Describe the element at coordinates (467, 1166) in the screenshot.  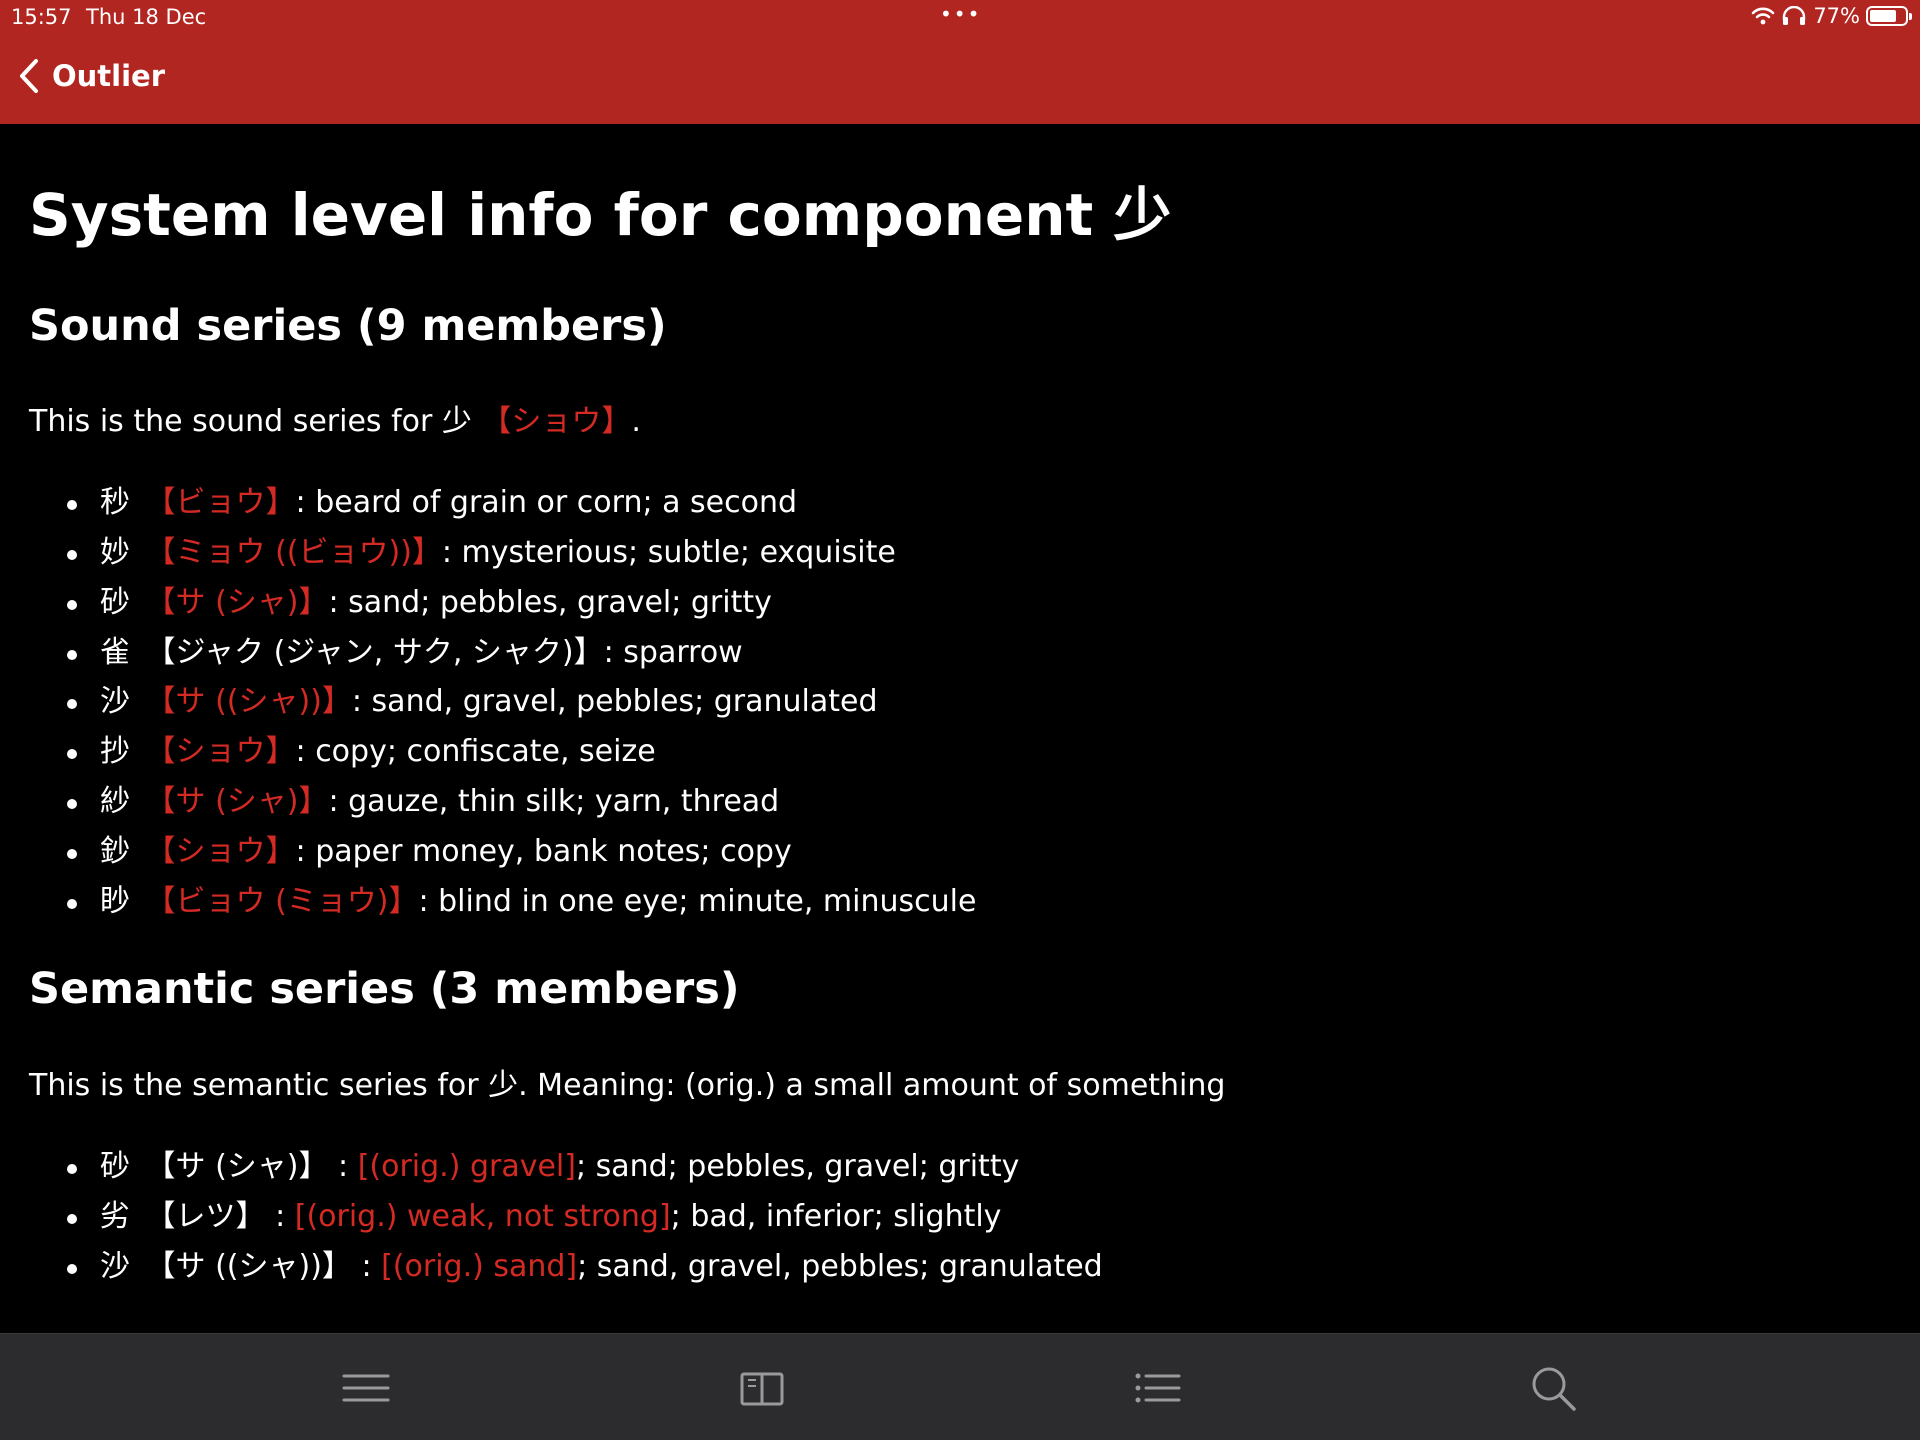
I see `orig-meaning: [(orig.) gravel]` at that location.